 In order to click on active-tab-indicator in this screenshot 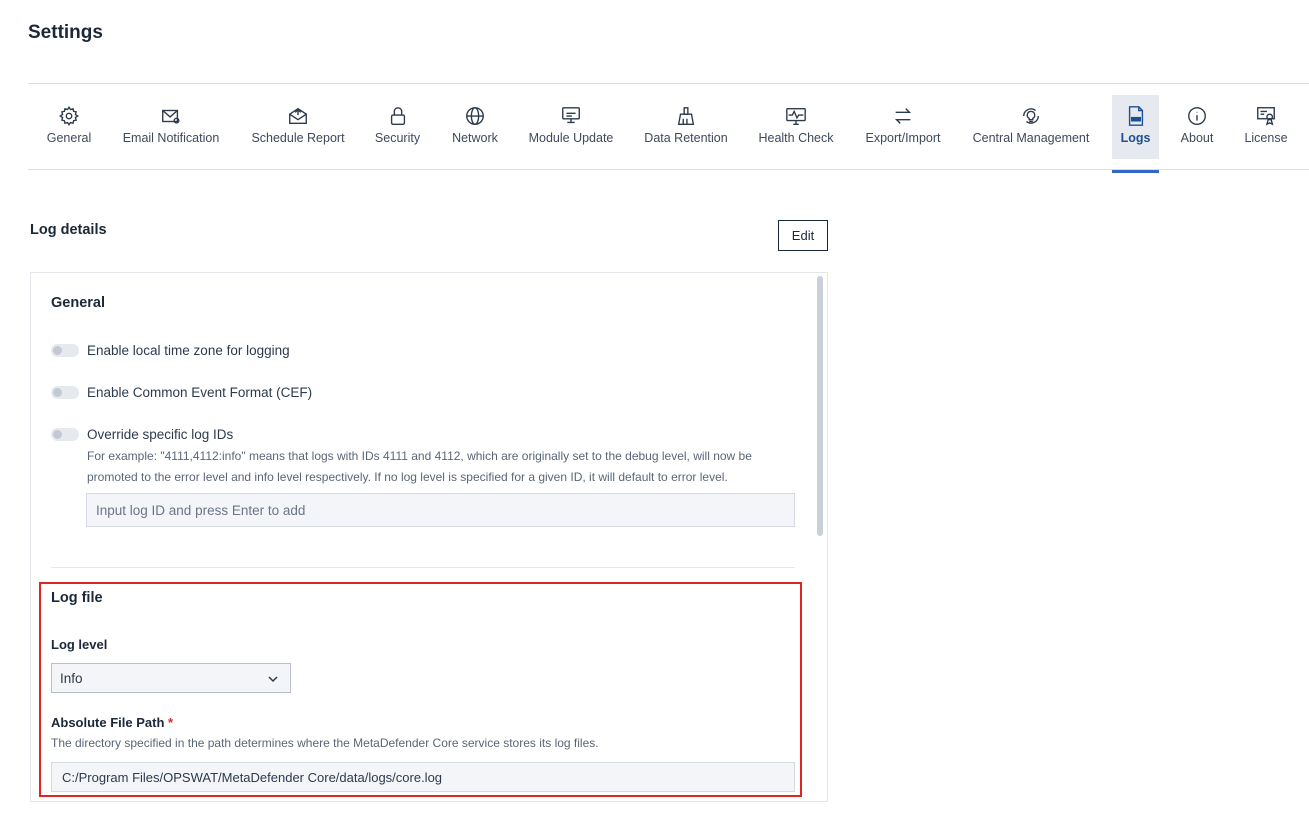, I will do `click(1135, 171)`.